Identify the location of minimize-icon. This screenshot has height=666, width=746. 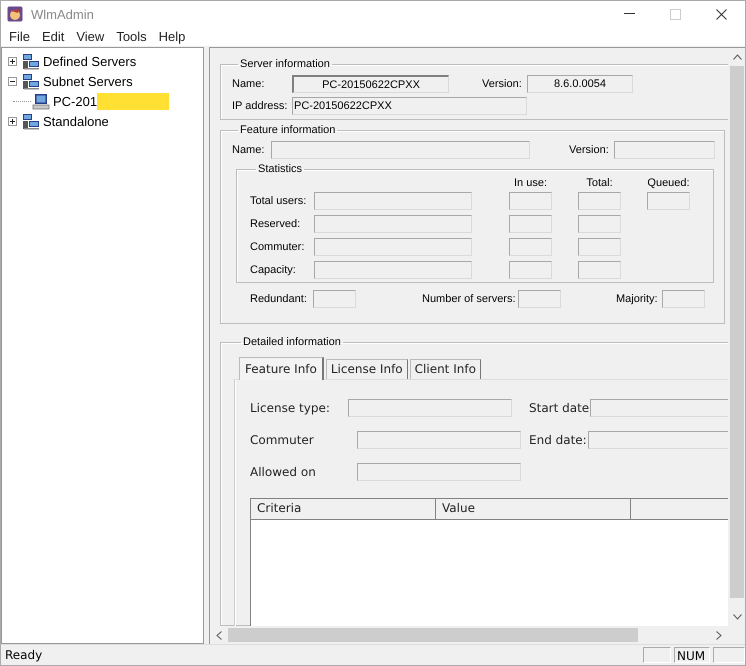
(629, 14).